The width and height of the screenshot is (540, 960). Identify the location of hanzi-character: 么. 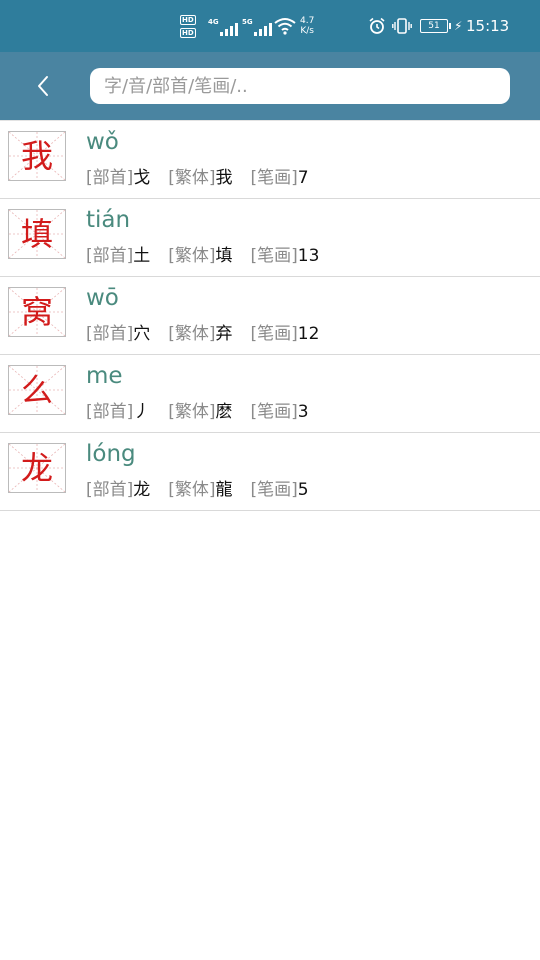
(36, 390).